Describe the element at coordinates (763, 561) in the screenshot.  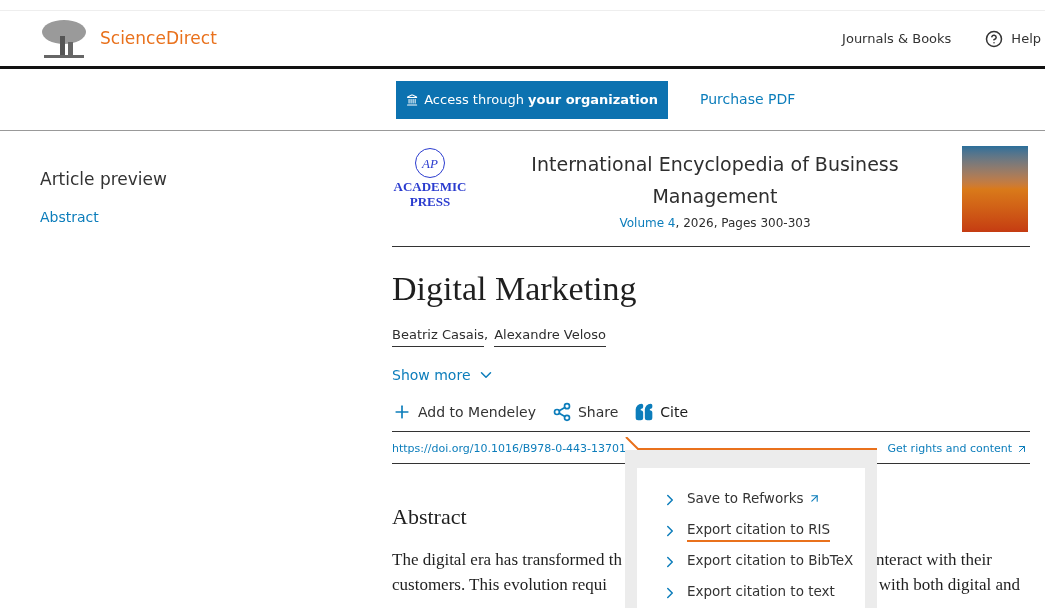
I see `menu-item: Export citation to BibTeX` at that location.